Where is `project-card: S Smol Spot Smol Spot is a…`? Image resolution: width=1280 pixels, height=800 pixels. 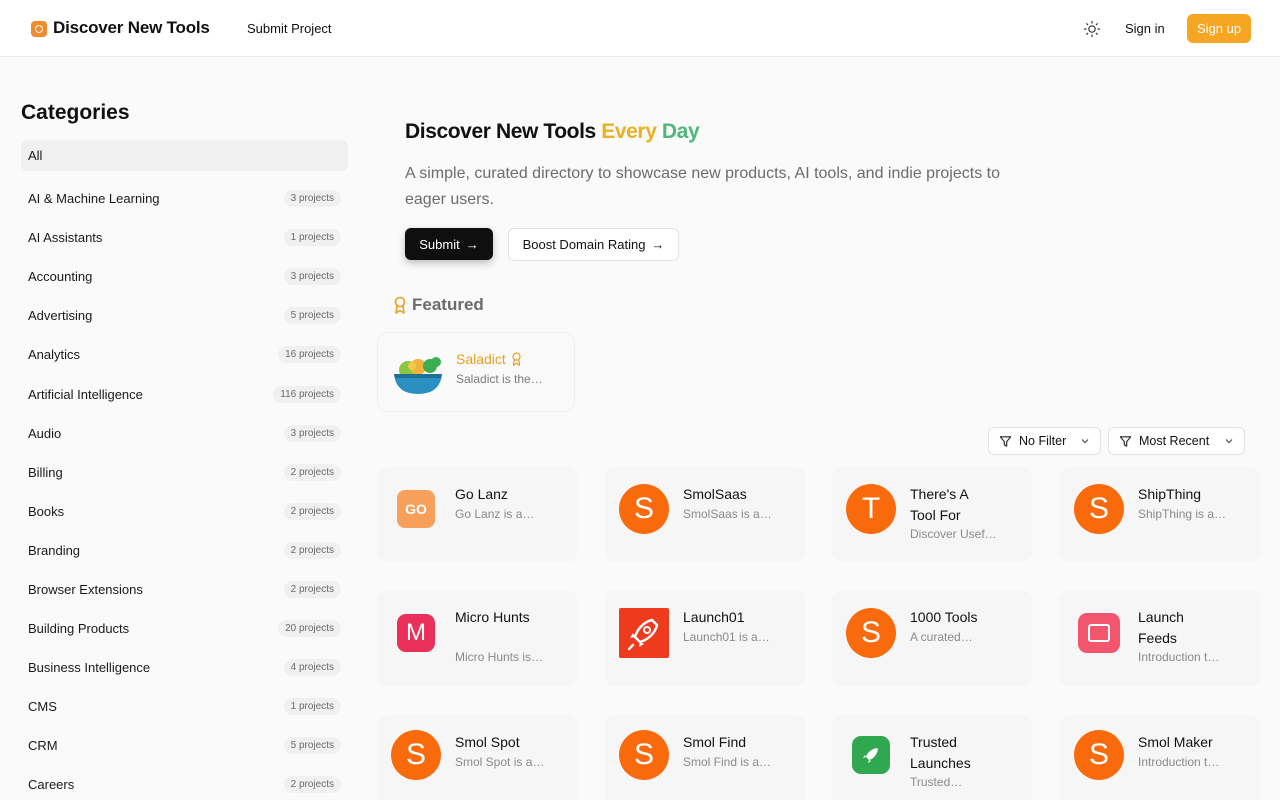
project-card: S Smol Spot Smol Spot is a… is located at coordinates (477, 757).